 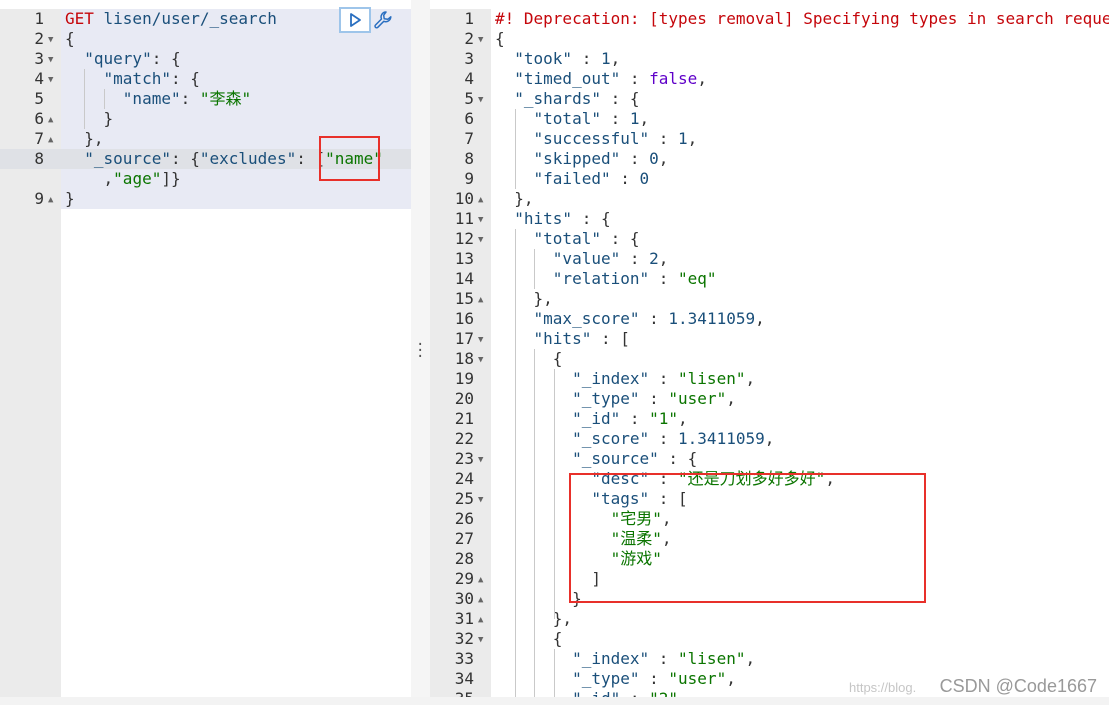 I want to click on token: "user", so click(x=697, y=398).